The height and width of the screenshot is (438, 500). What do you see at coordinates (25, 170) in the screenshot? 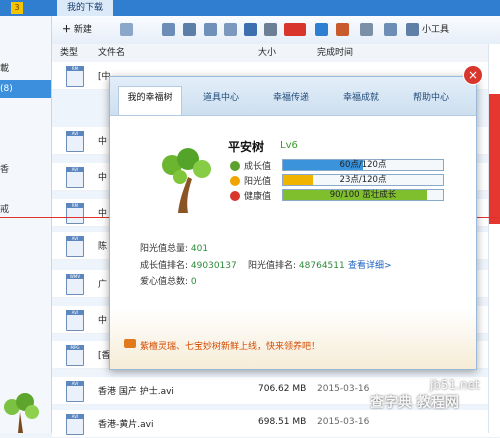
I see `sidebar-item-2: 香` at bounding box center [25, 170].